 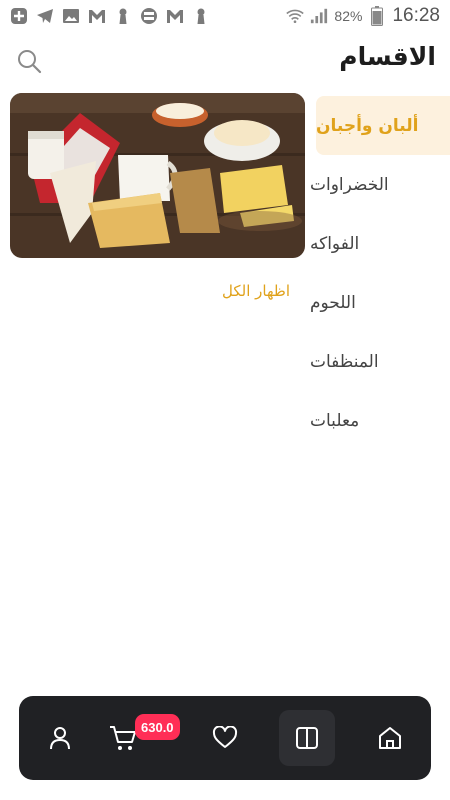 I want to click on header: الاقسام, so click(x=225, y=62).